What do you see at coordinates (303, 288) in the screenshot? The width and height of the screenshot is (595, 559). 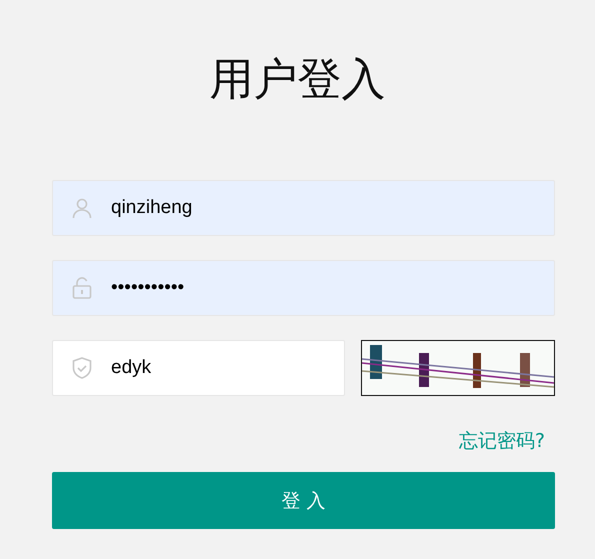 I see `password-field: •••••••••••` at bounding box center [303, 288].